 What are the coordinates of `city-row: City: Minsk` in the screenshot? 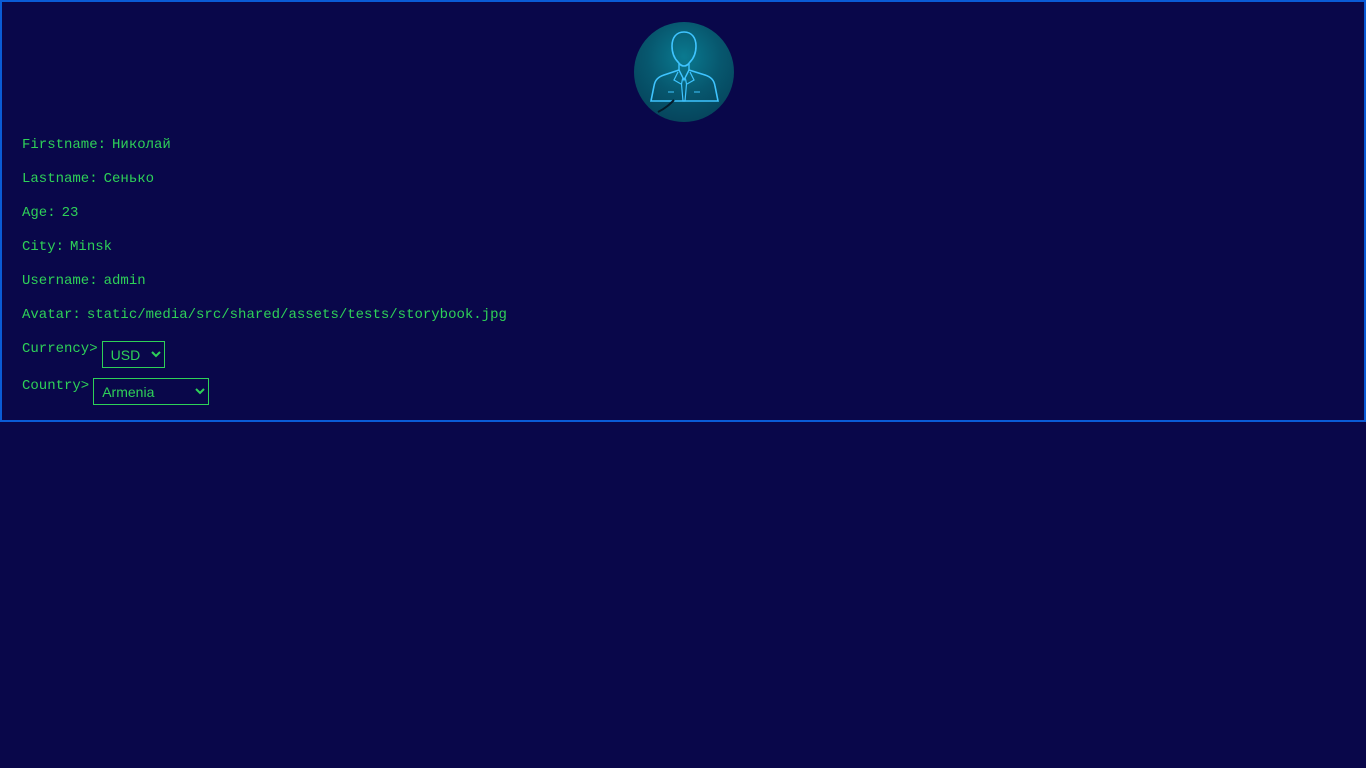 It's located at (264, 254).